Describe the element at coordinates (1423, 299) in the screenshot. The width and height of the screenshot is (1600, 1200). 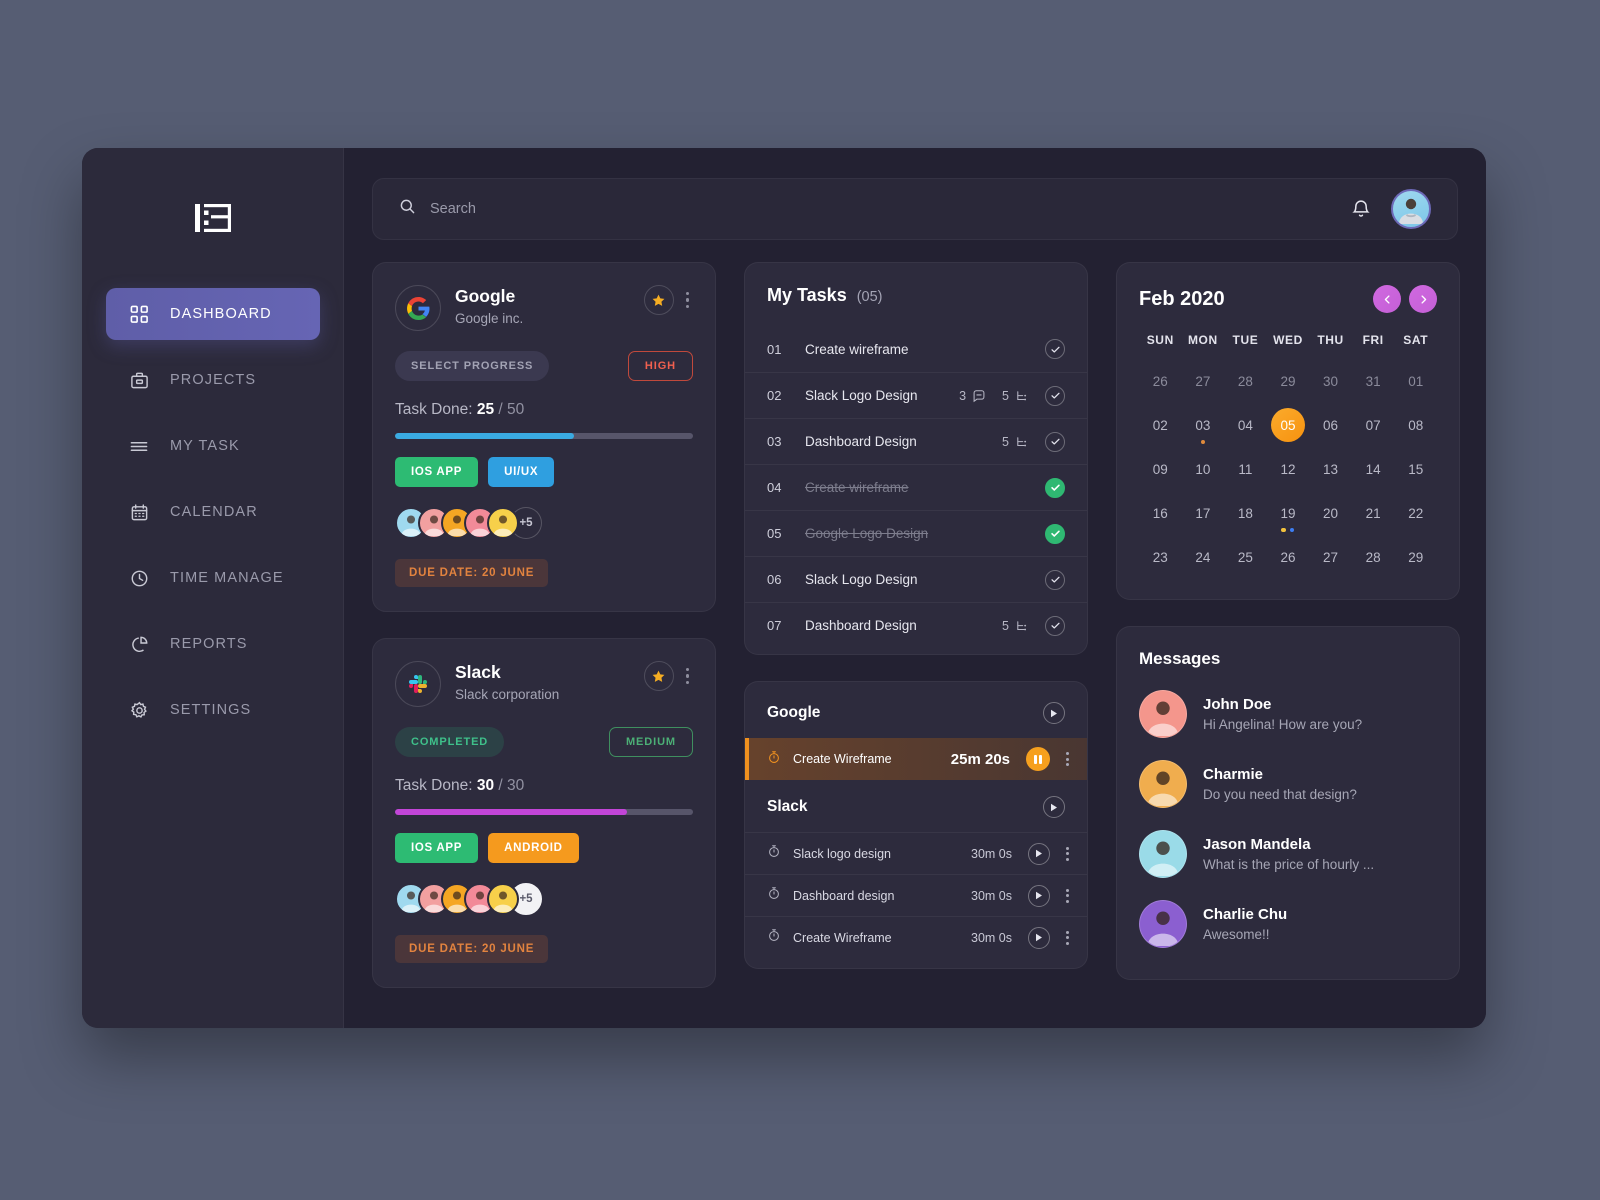
I see `chevron-right-icon` at that location.